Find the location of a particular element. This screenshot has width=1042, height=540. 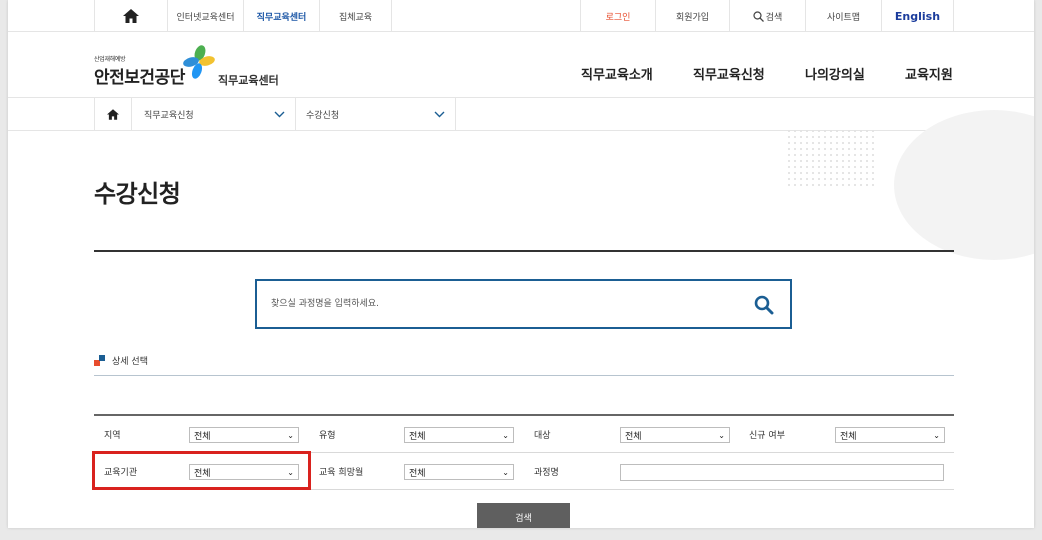

filter-label-course-name: 과정명 is located at coordinates (546, 472).